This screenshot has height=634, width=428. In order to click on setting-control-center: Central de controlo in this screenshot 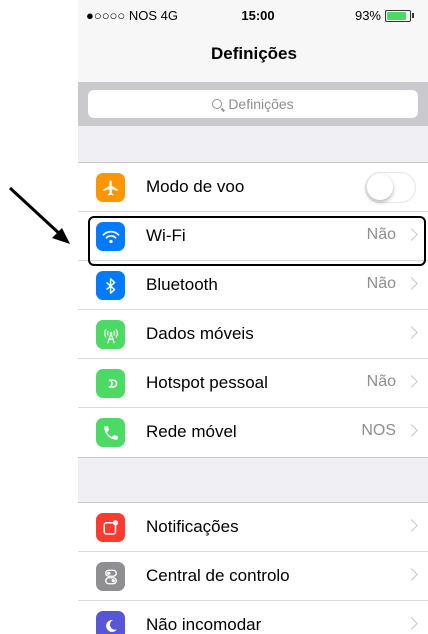, I will do `click(253, 576)`.